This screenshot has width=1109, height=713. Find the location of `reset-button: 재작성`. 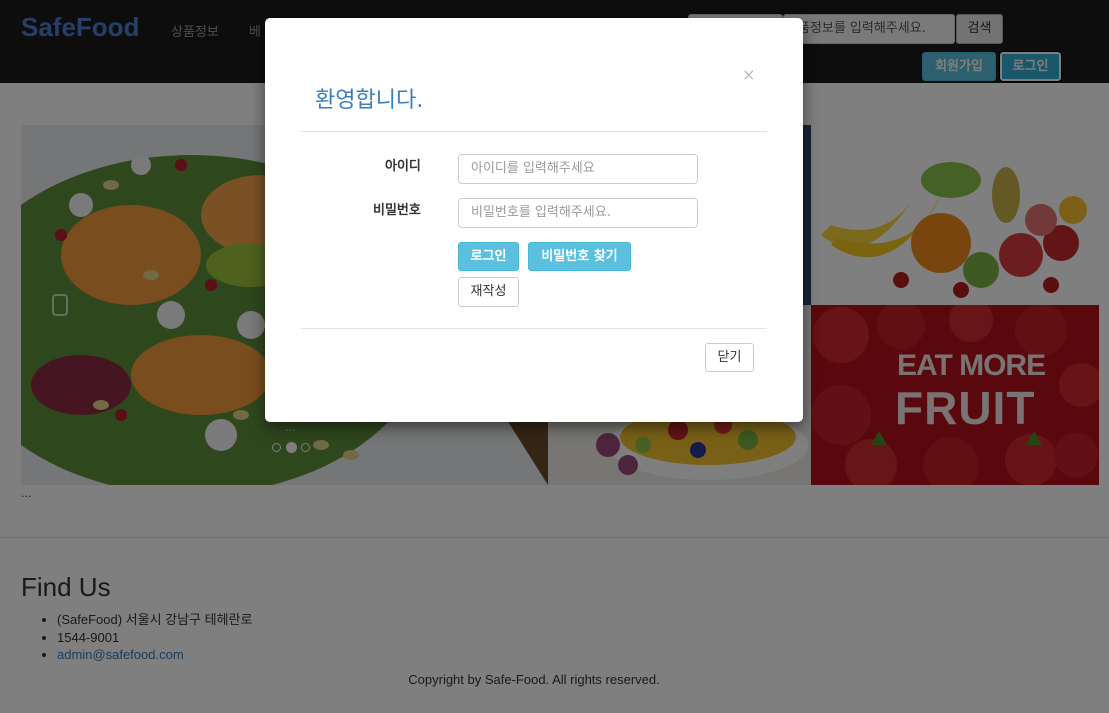

reset-button: 재작성 is located at coordinates (488, 292).